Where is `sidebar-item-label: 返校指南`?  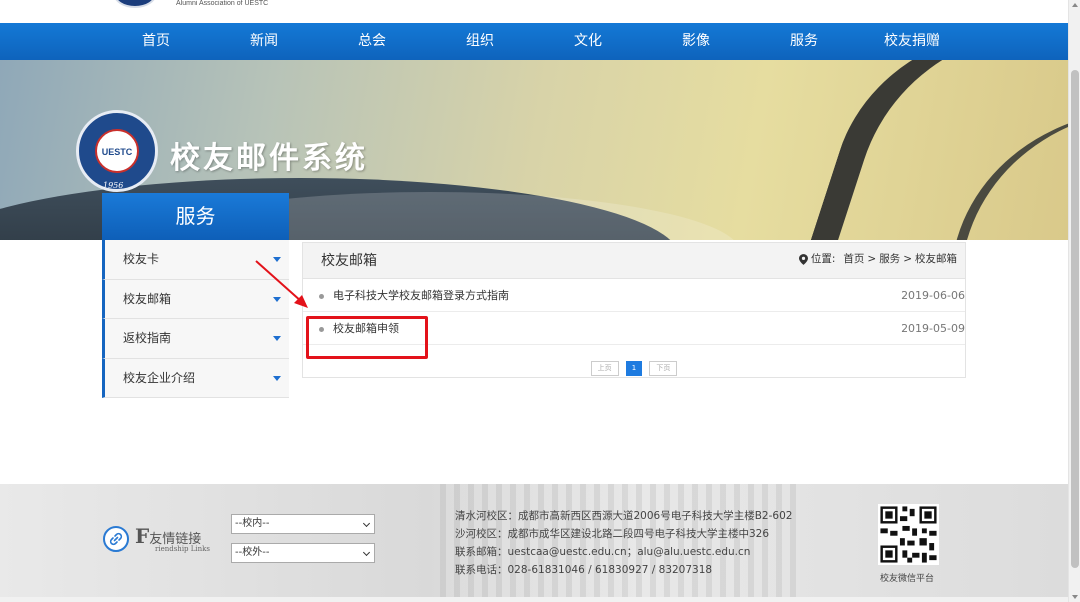
sidebar-item-label: 返校指南 is located at coordinates (147, 338).